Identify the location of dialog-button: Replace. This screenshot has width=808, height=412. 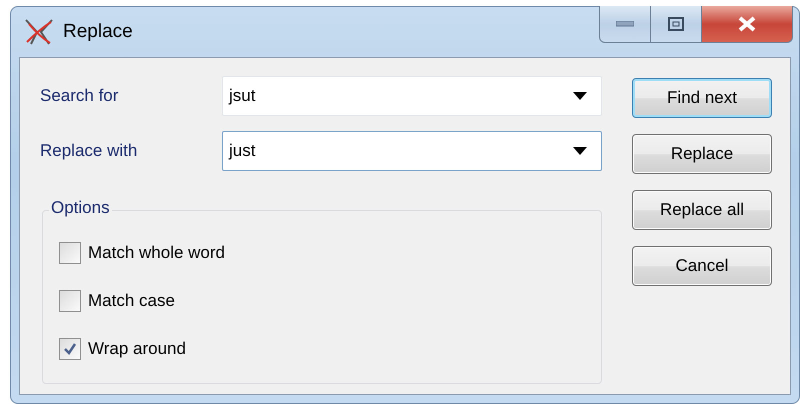
(702, 154).